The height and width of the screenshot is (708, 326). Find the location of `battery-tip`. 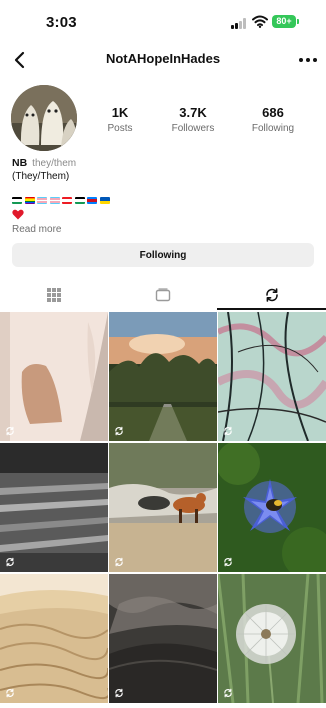

battery-tip is located at coordinates (298, 21).